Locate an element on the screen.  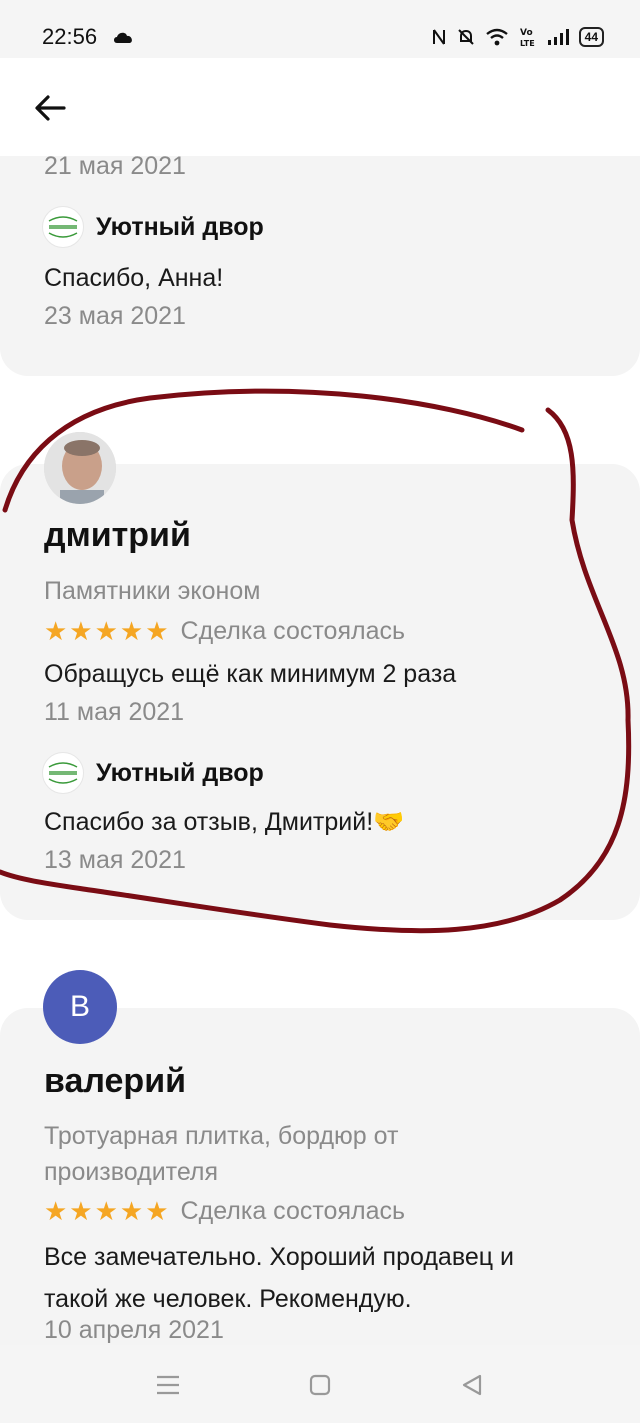
back-button is located at coordinates (50, 108).